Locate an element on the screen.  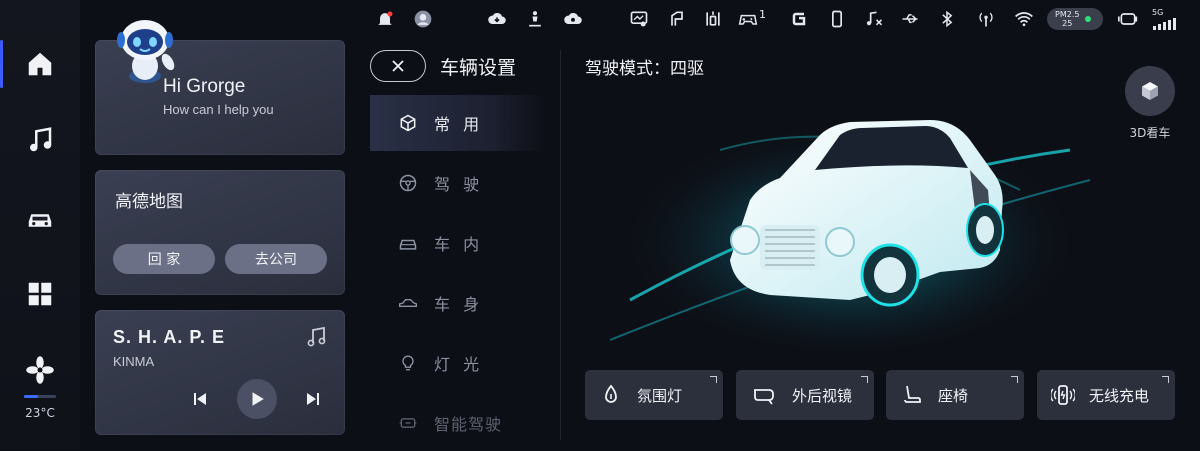
temperature-bar is located at coordinates (40, 396).